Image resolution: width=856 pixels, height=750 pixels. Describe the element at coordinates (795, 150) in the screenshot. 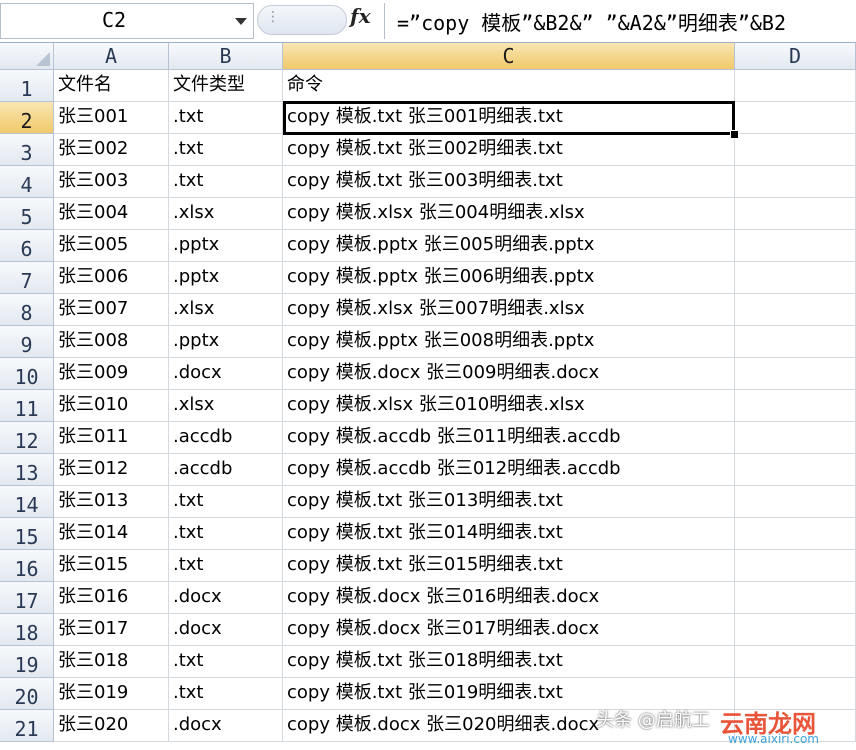

I see `cell-d3` at that location.